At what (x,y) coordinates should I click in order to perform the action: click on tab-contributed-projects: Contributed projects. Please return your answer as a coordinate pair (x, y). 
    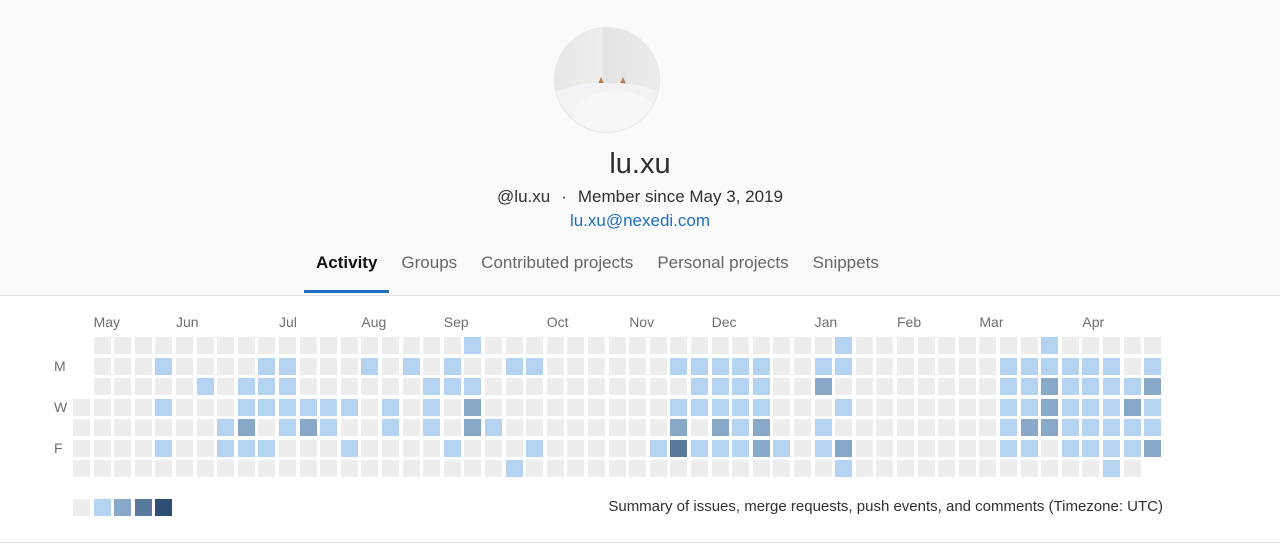
    Looking at the image, I should click on (557, 272).